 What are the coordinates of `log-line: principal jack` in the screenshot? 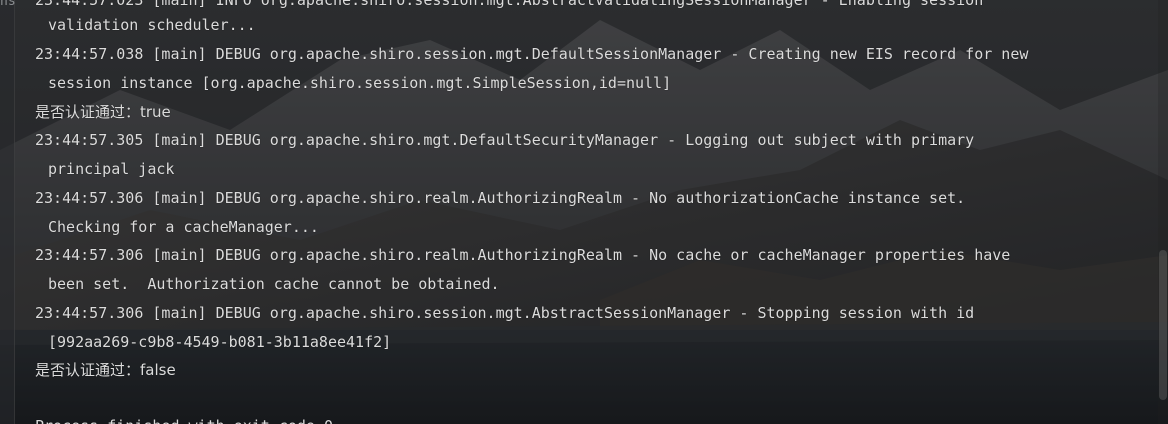 It's located at (111, 169).